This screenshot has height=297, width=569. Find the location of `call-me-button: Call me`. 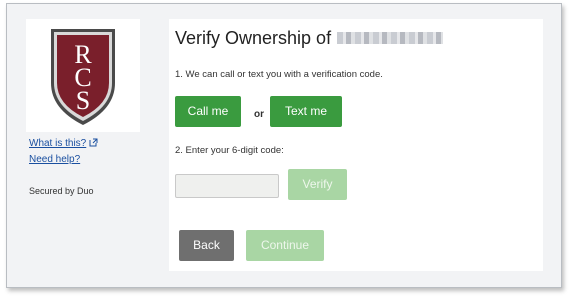

call-me-button: Call me is located at coordinates (208, 111).